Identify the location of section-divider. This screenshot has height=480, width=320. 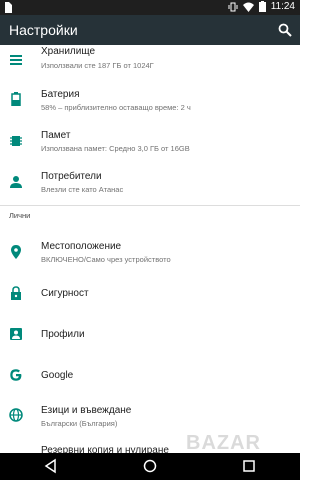
(150, 205).